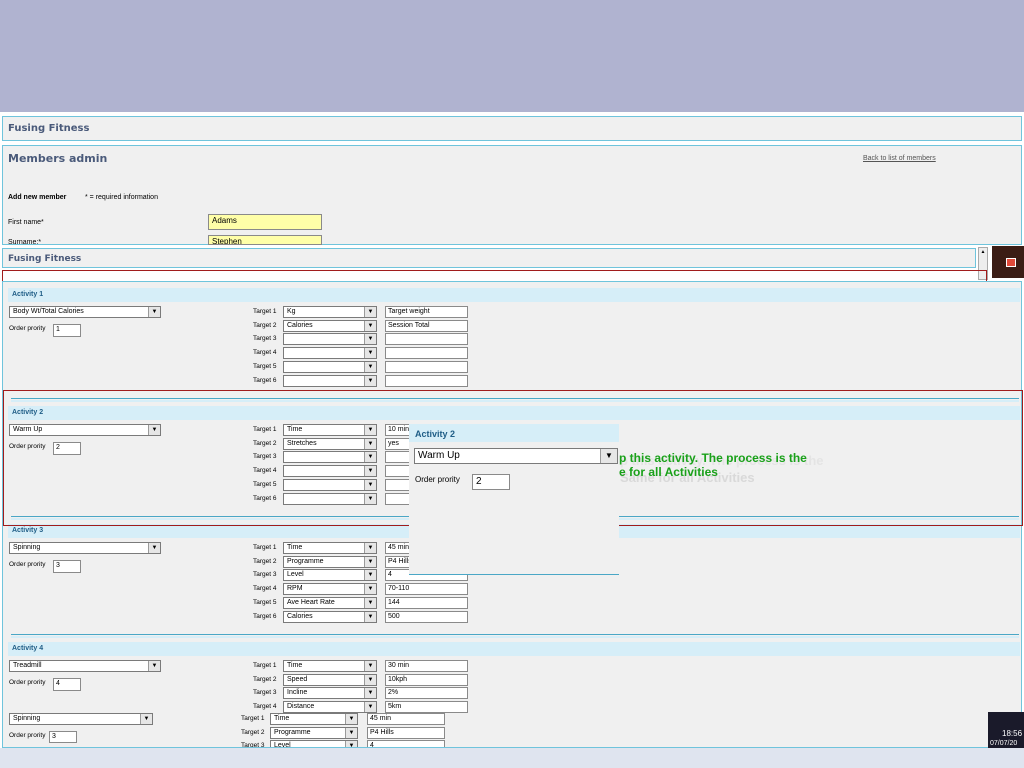 The image size is (1024, 768). I want to click on callout-line1: p this activity. The process is the, so click(713, 458).